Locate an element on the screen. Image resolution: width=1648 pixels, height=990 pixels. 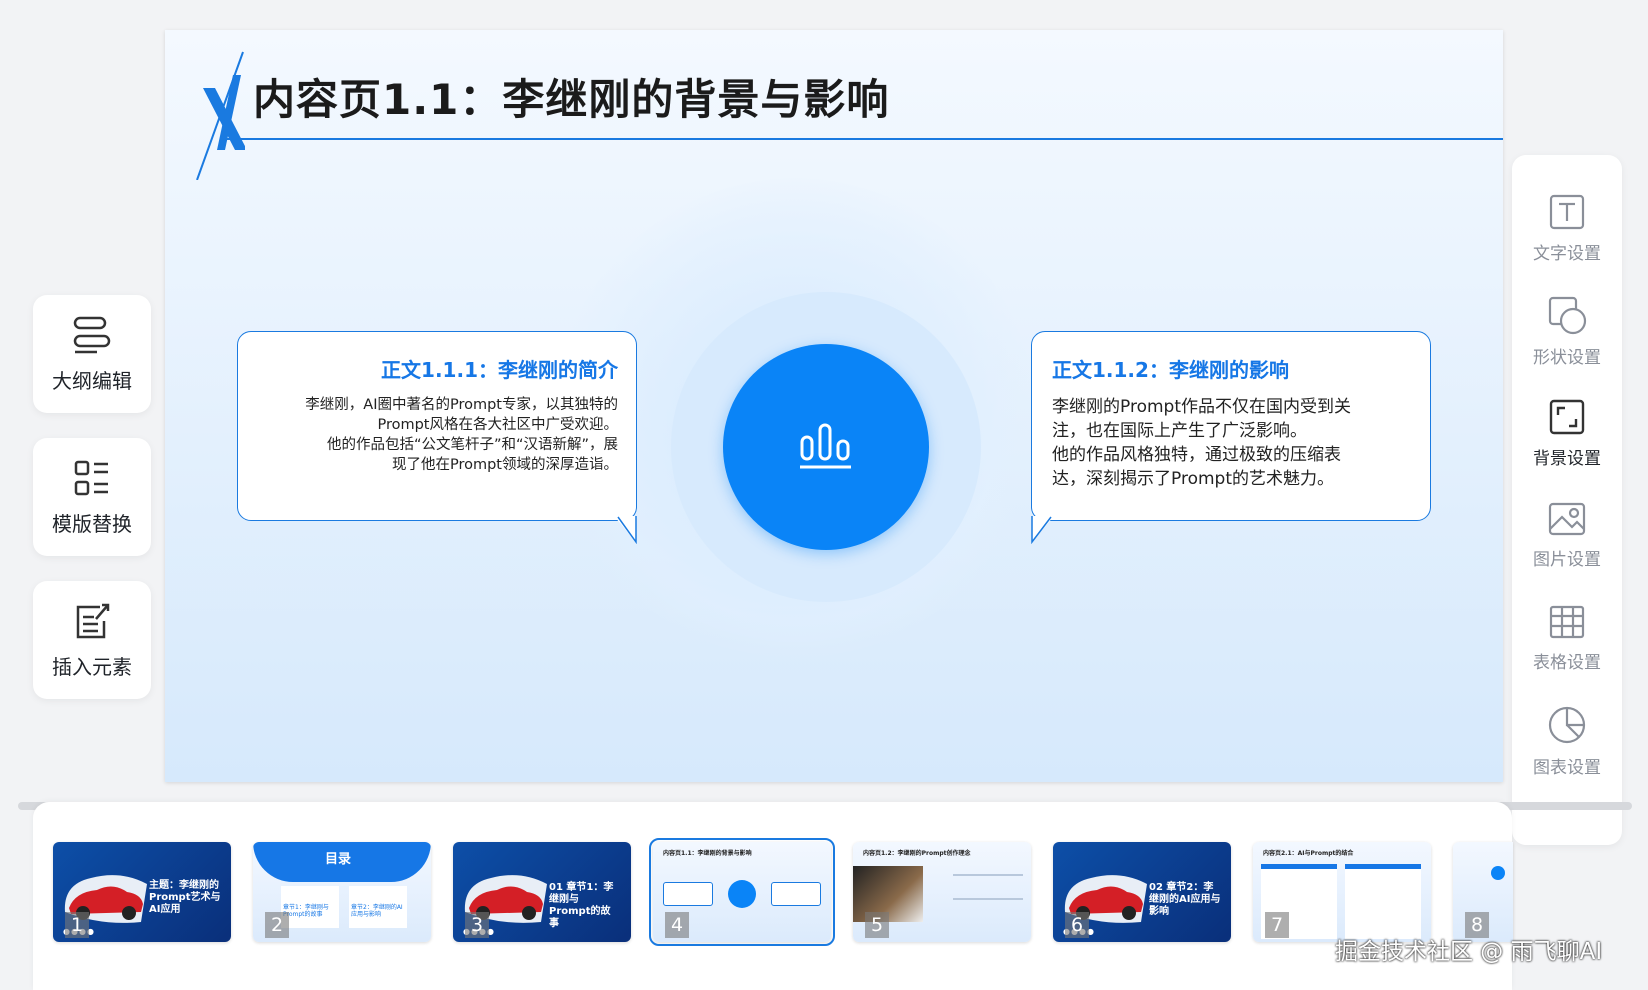
thumbnail-card: 章节2：李继刚的AI应用与影响 is located at coordinates (378, 907).